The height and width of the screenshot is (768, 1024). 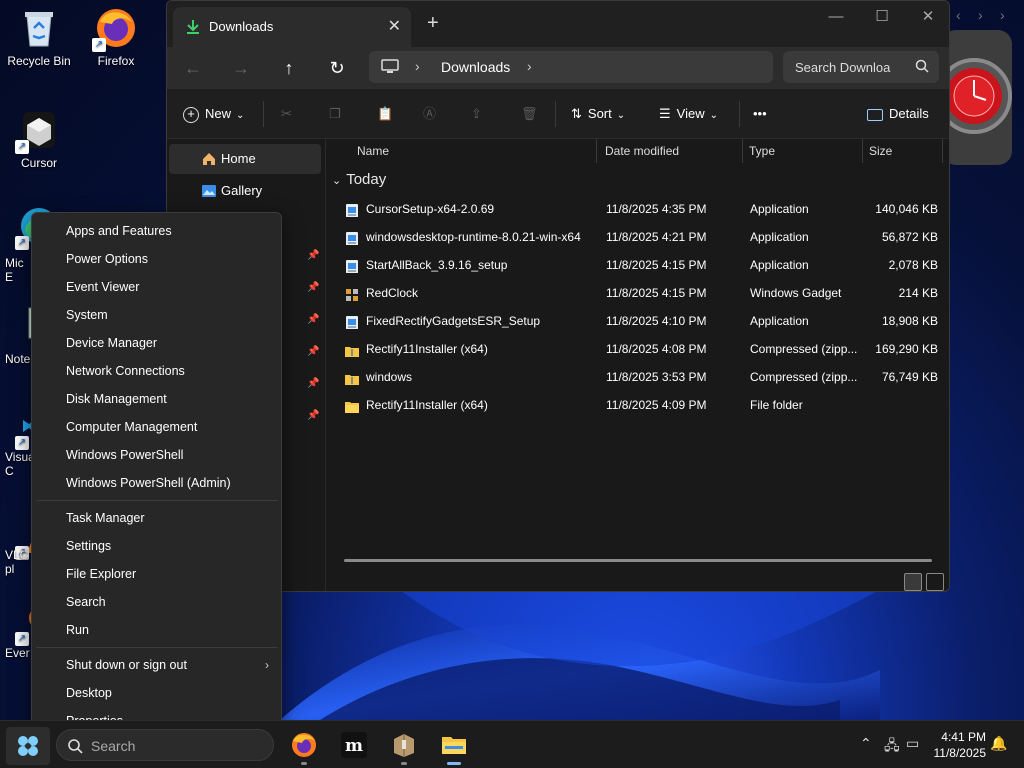 I want to click on column-header-date: Date modified, so click(x=642, y=151).